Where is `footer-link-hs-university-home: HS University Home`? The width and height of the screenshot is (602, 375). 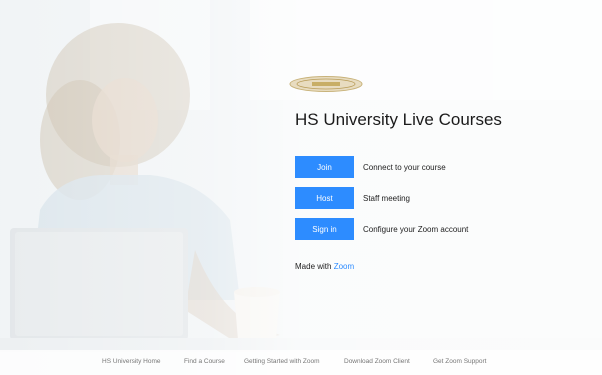
footer-link-hs-university-home: HS University Home is located at coordinates (131, 361).